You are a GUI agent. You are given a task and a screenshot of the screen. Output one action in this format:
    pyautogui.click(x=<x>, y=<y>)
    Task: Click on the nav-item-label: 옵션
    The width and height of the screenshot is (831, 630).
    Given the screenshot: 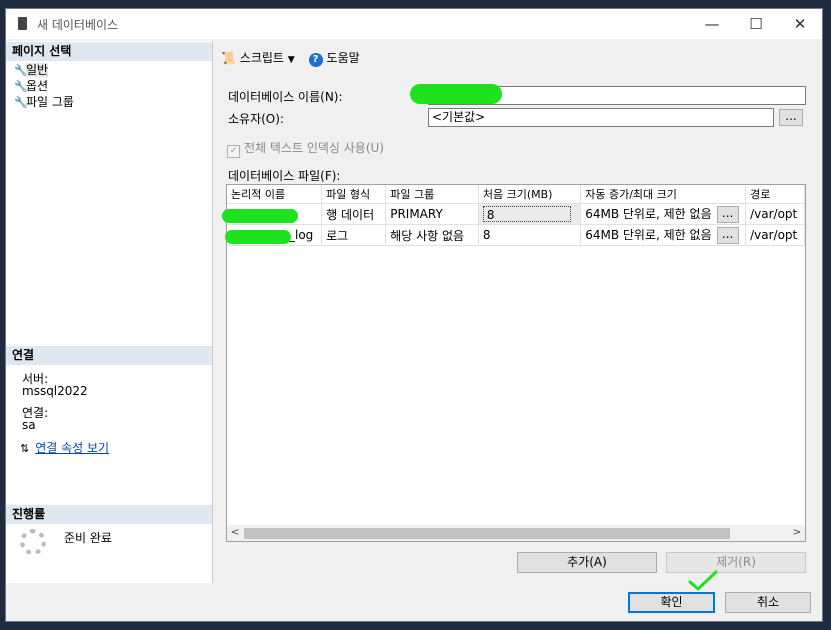 What is the action you would take?
    pyautogui.click(x=37, y=86)
    